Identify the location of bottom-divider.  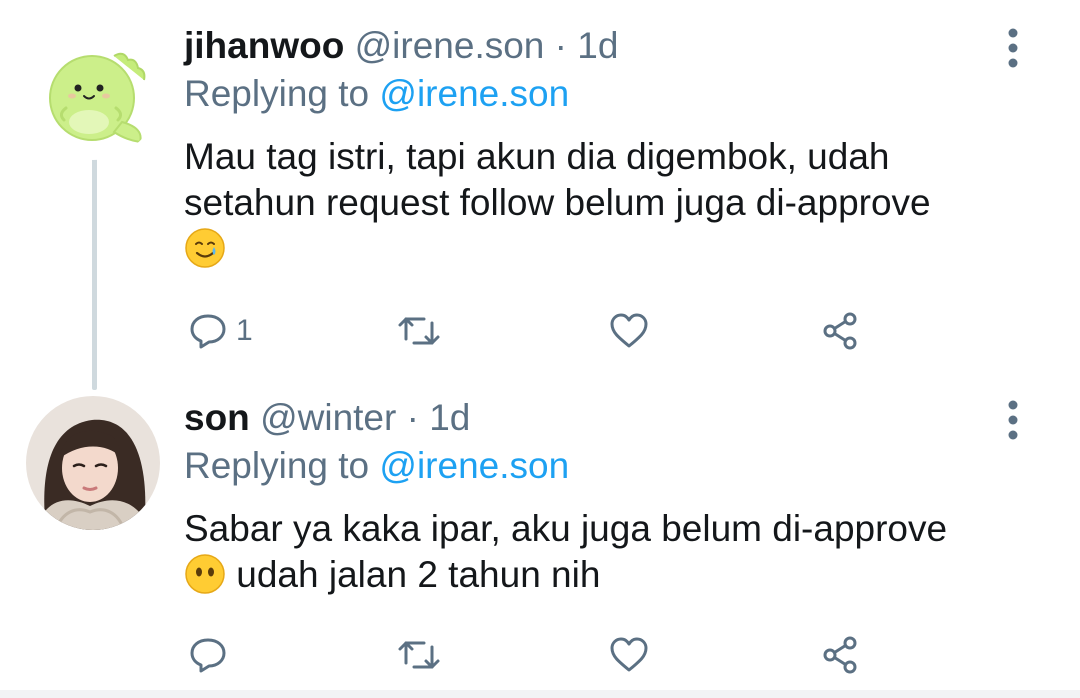
(540, 694).